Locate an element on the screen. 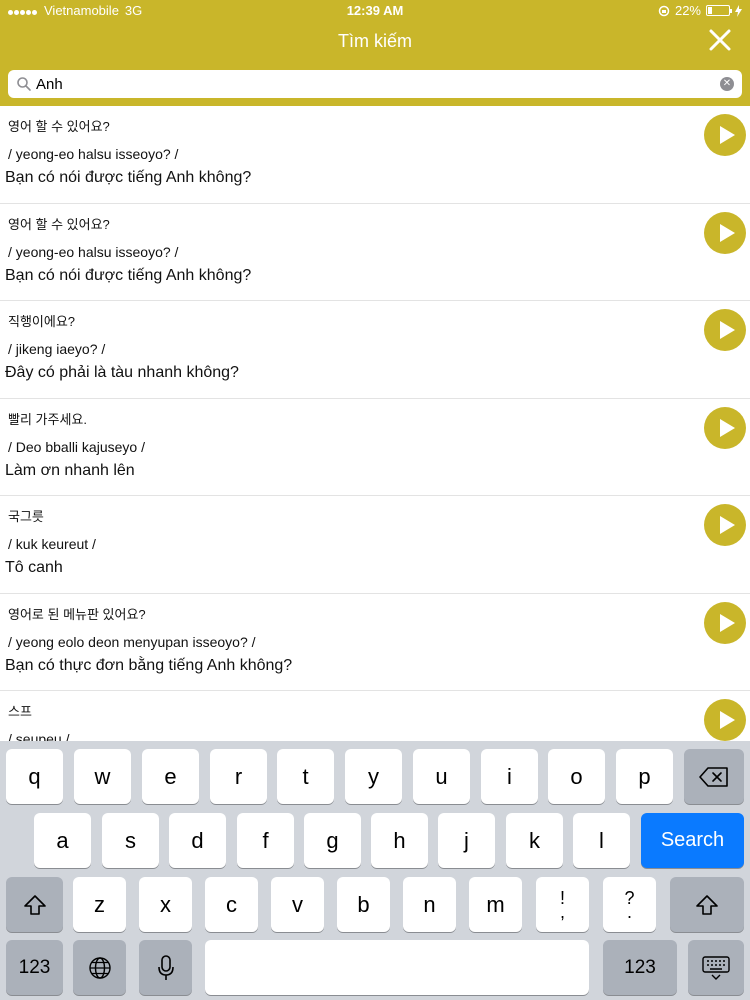  key-t: t is located at coordinates (305, 776).